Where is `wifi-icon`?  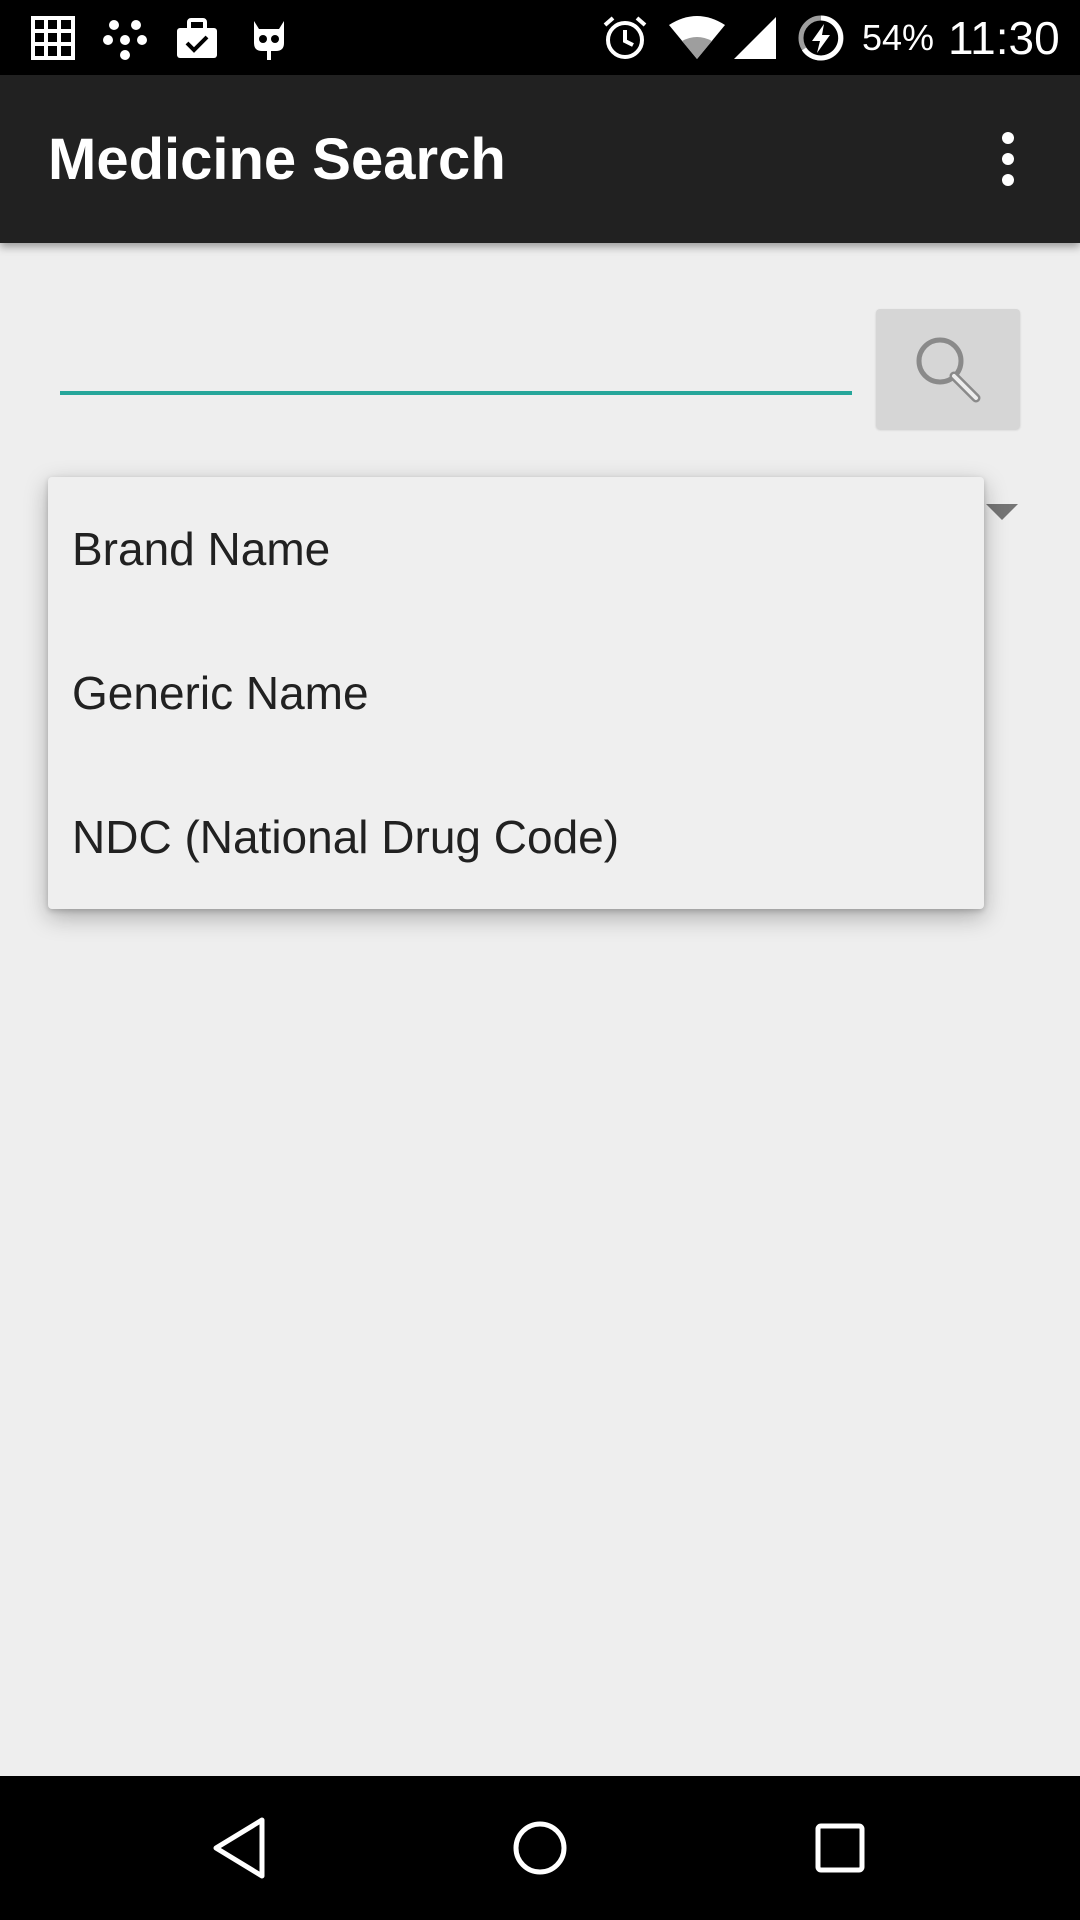
wifi-icon is located at coordinates (697, 38).